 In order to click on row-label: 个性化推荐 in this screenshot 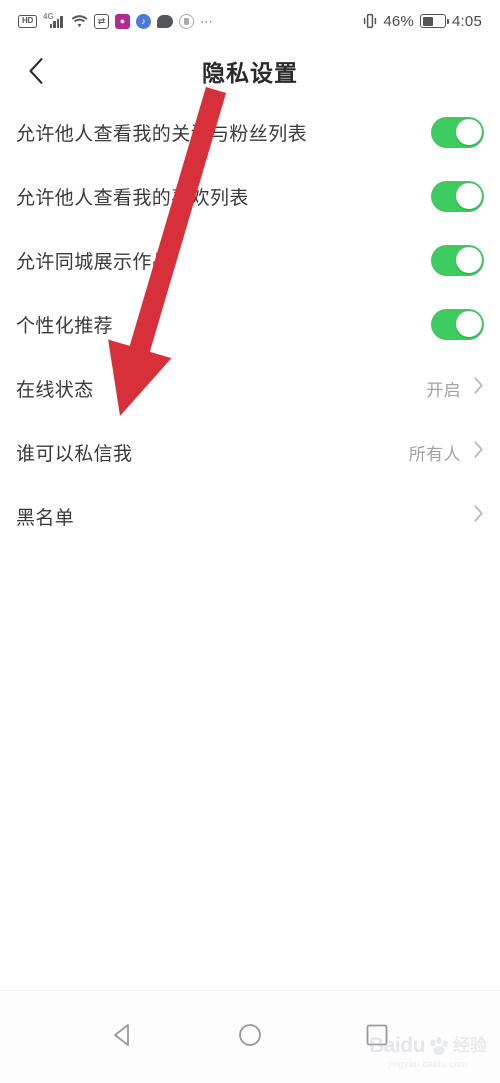, I will do `click(65, 326)`.